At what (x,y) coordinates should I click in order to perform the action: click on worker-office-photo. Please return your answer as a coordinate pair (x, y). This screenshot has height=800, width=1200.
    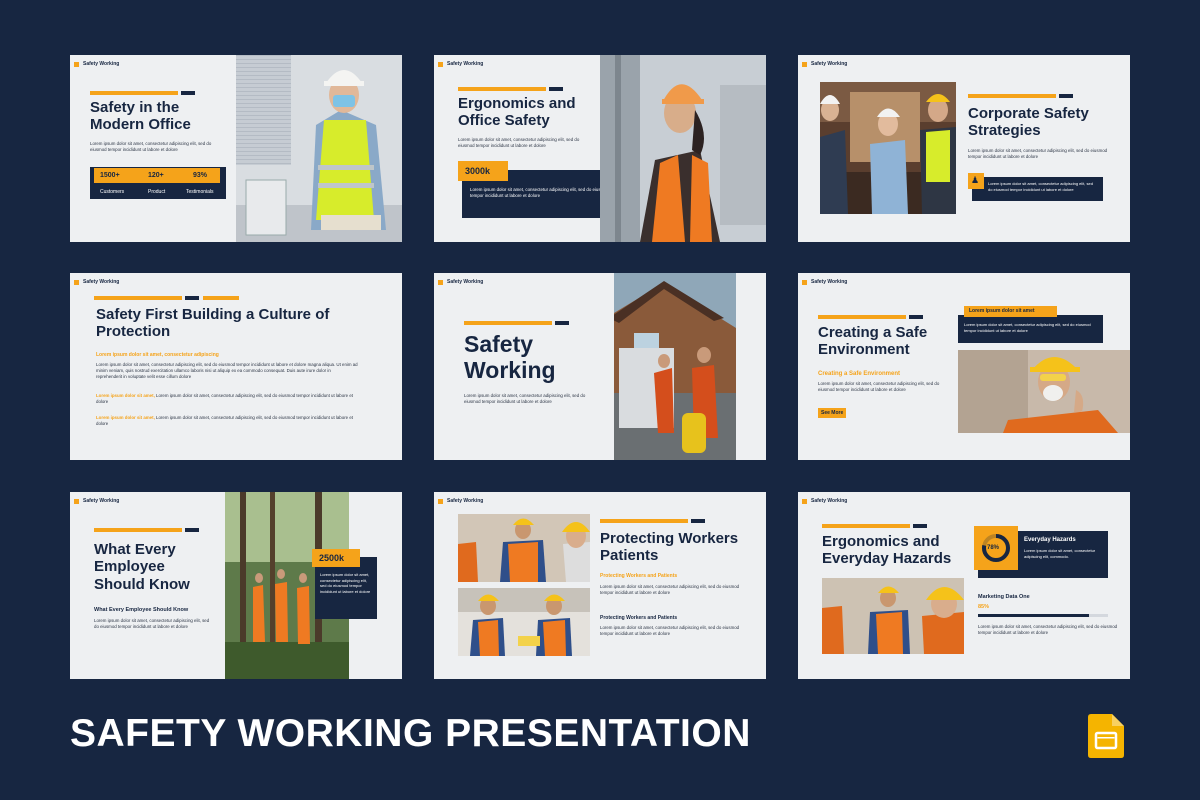
    Looking at the image, I should click on (319, 148).